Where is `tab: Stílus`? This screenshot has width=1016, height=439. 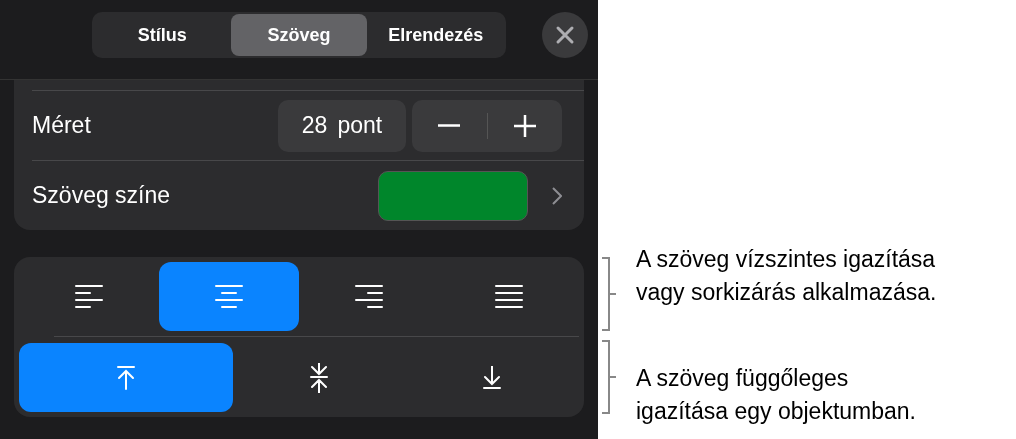 tab: Stílus is located at coordinates (162, 35).